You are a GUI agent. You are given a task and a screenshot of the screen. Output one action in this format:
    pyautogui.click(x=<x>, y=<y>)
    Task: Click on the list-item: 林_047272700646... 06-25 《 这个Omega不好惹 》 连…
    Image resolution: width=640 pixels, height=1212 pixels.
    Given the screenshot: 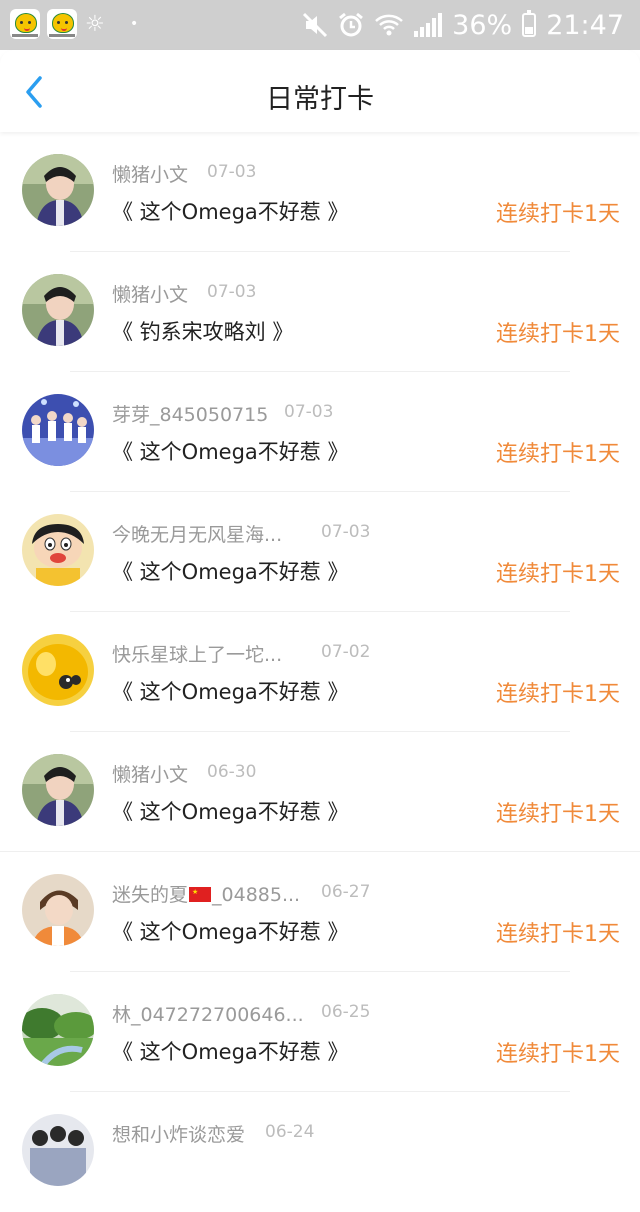 What is the action you would take?
    pyautogui.click(x=320, y=1032)
    